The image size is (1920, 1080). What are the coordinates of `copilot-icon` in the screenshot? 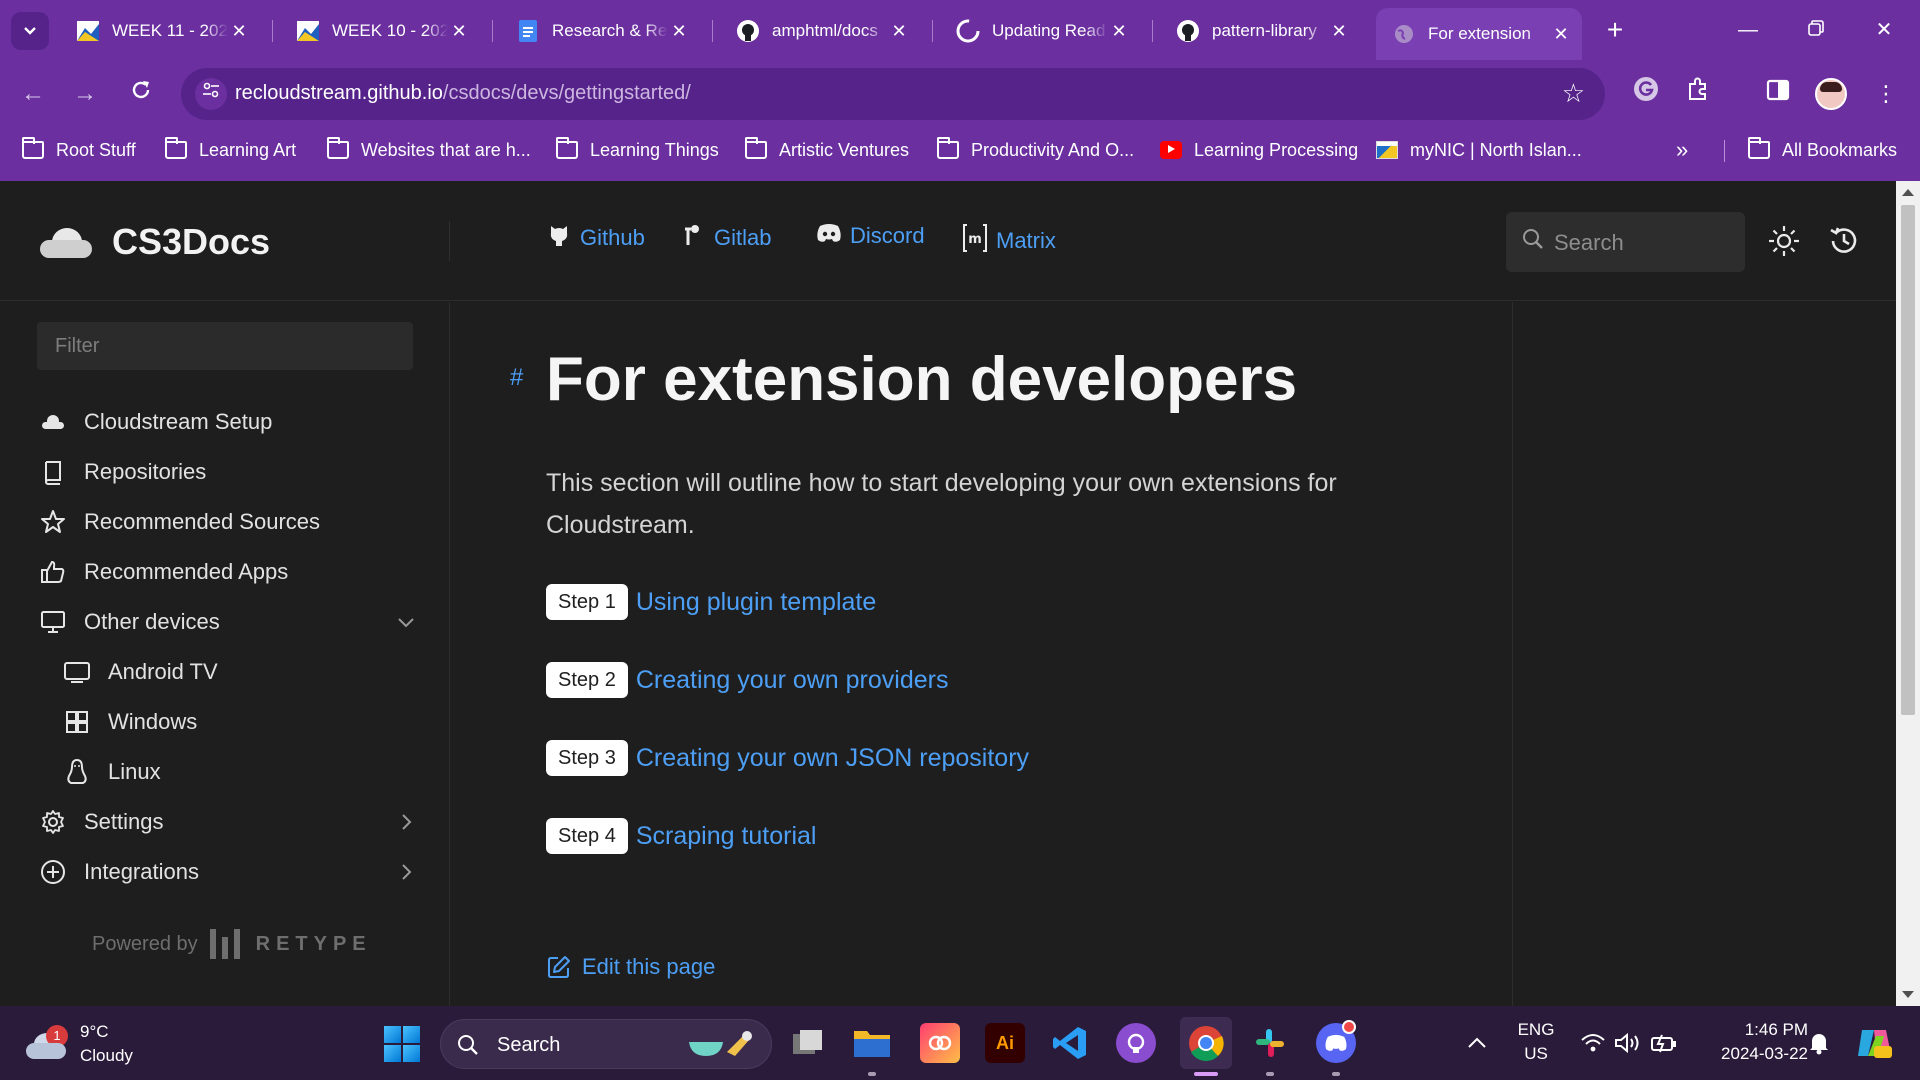 It's located at (1874, 1043).